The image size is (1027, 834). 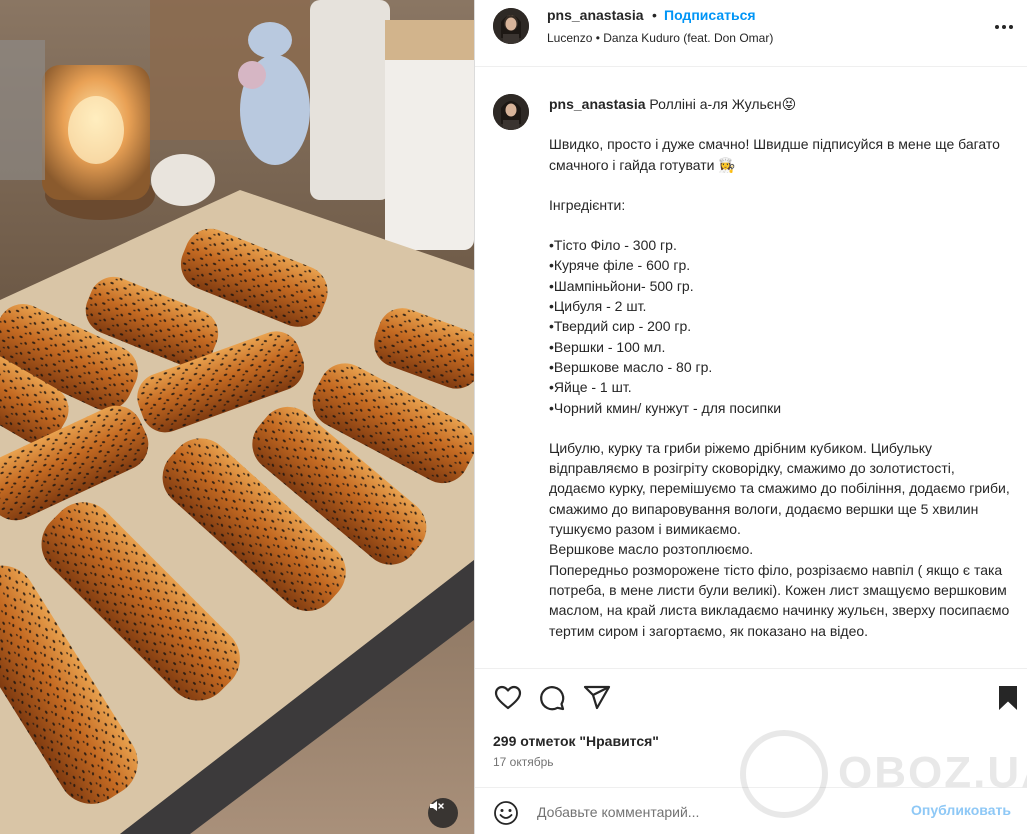 I want to click on caption-username: pns_anastasia, so click(x=597, y=104).